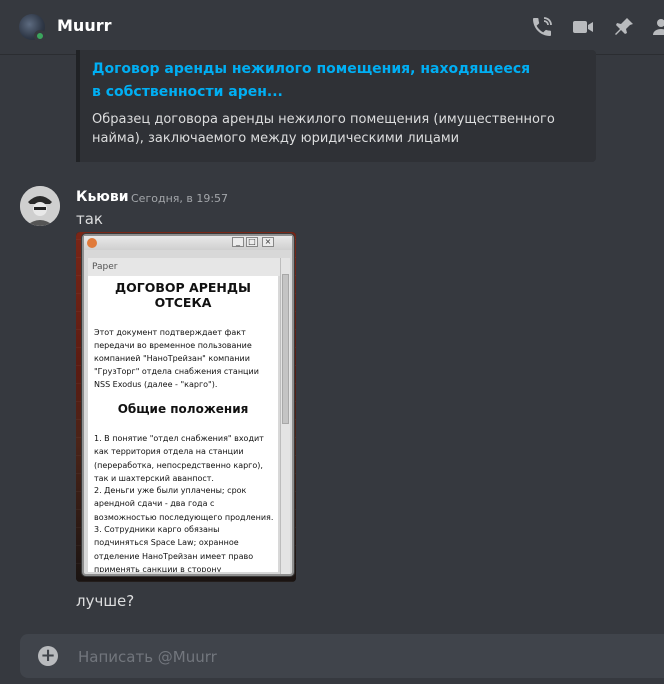  Describe the element at coordinates (583, 27) in the screenshot. I see `video-icon` at that location.